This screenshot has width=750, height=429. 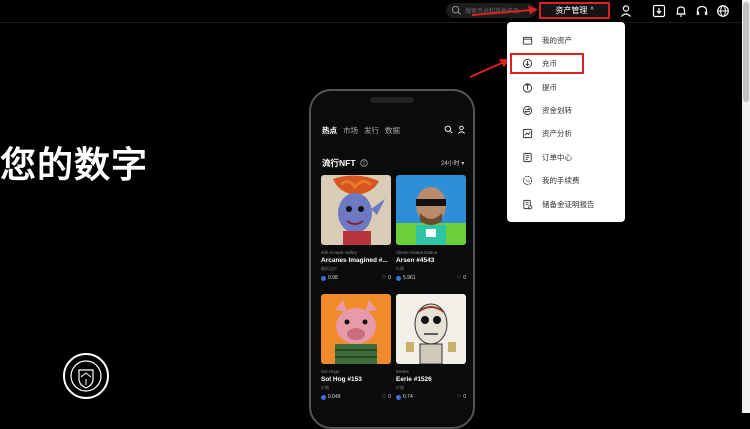 What do you see at coordinates (361, 130) in the screenshot?
I see `phone-tab-bar: 热点 市场 发行 数据` at bounding box center [361, 130].